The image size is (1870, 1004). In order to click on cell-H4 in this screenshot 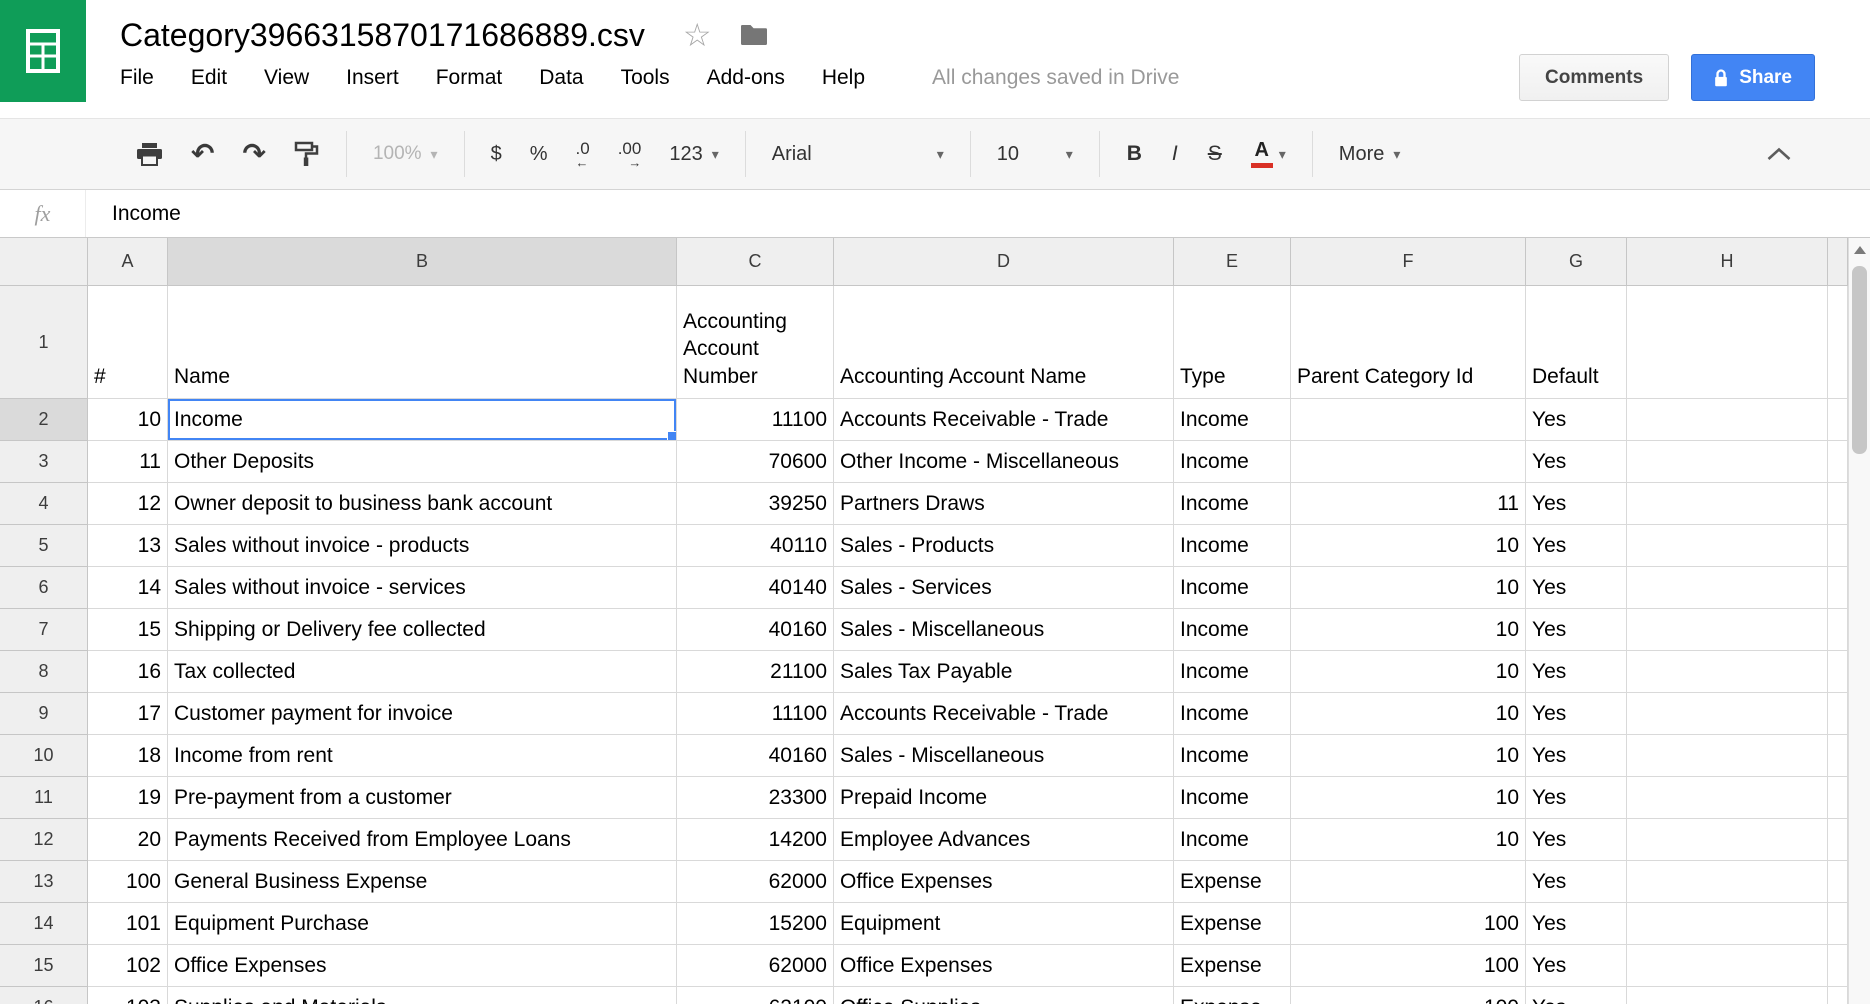, I will do `click(1727, 504)`.